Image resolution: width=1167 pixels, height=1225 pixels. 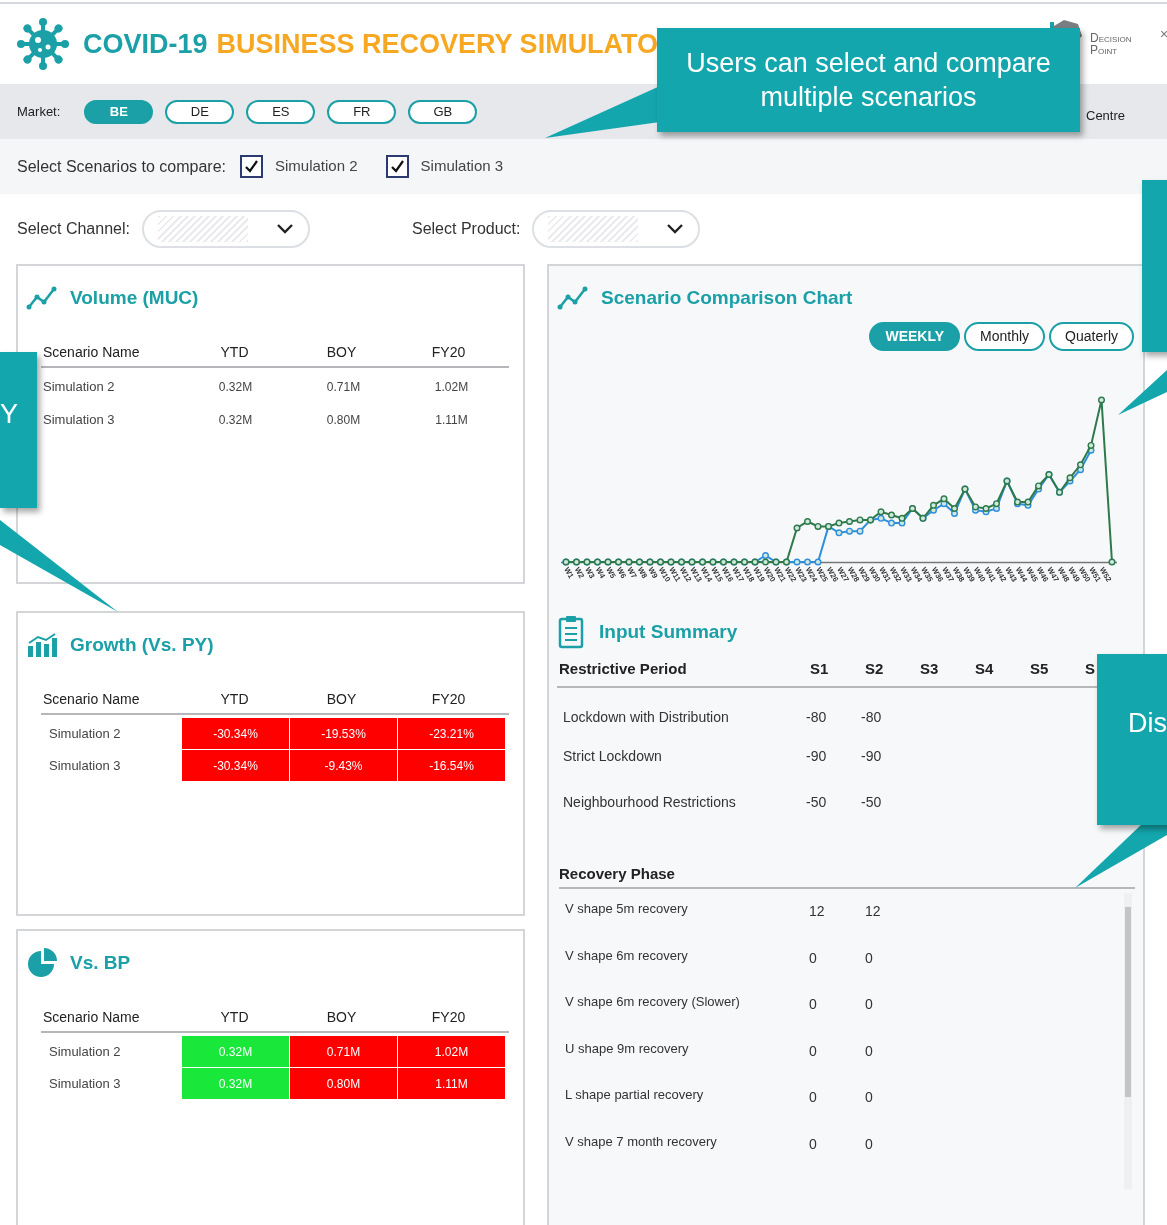 I want to click on table-cell-text: 1.11M, so click(x=451, y=420).